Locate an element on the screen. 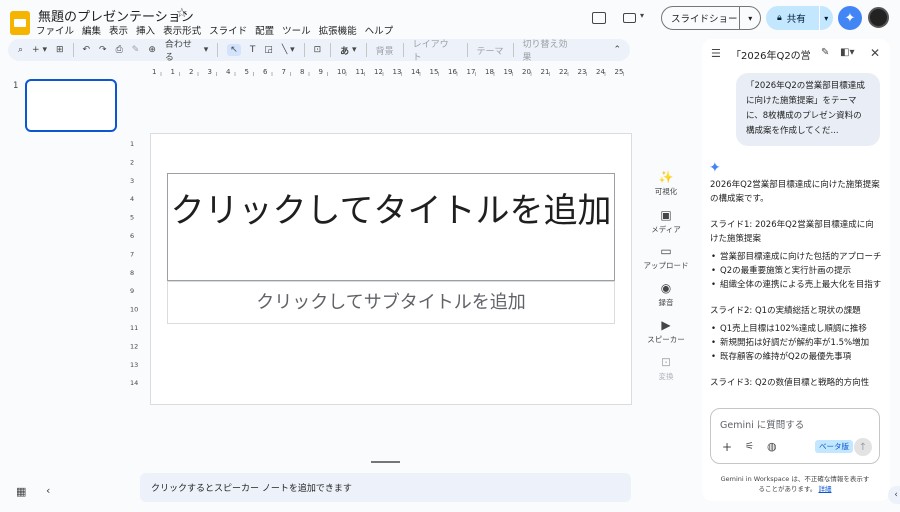 The image size is (900, 512). chevron-down-icon: ⌄ is located at coordinates (863, 86).